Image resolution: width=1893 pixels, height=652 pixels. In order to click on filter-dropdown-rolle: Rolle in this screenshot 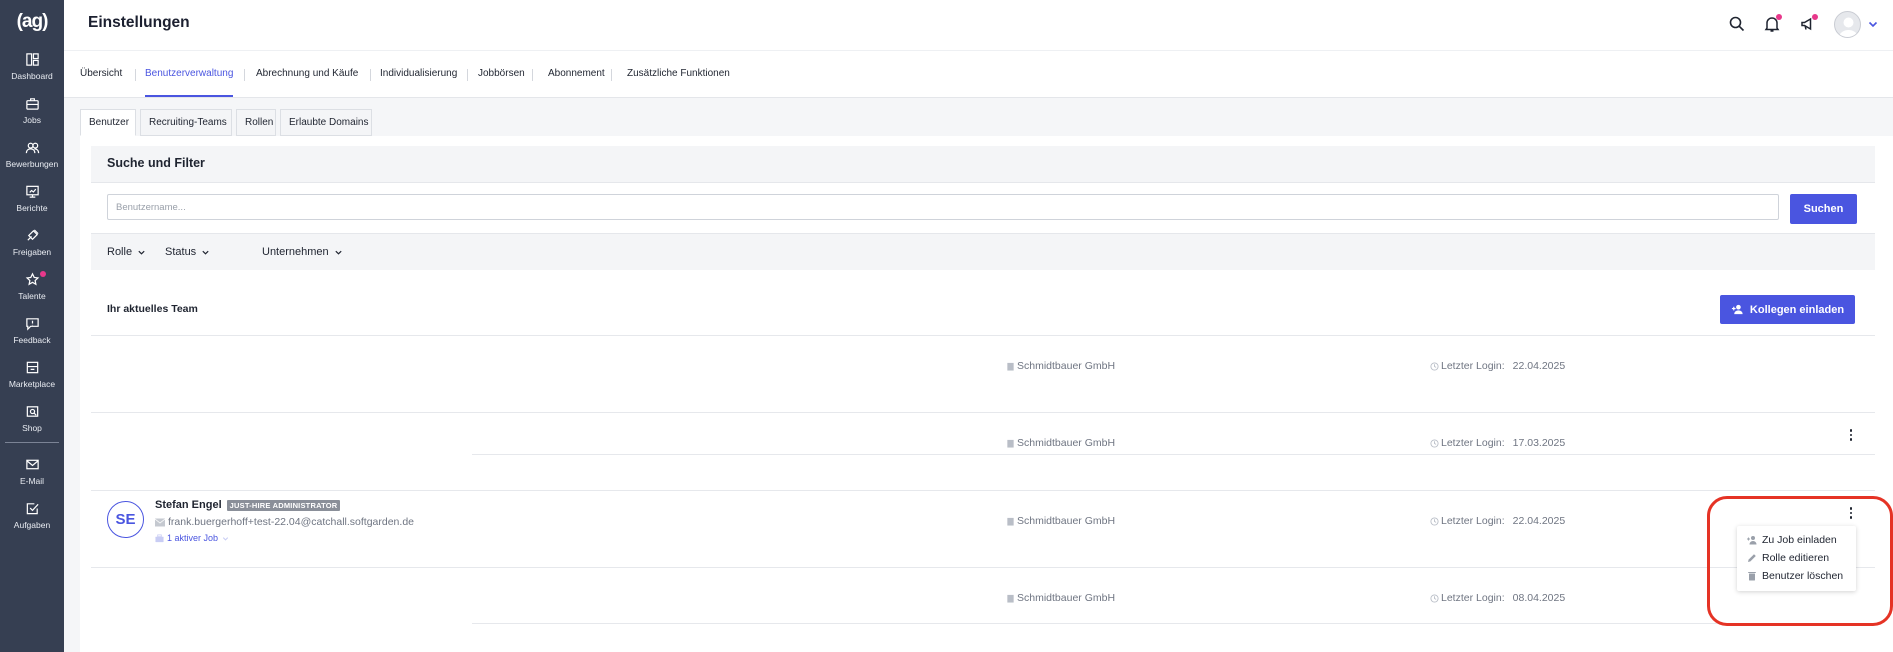, I will do `click(126, 252)`.